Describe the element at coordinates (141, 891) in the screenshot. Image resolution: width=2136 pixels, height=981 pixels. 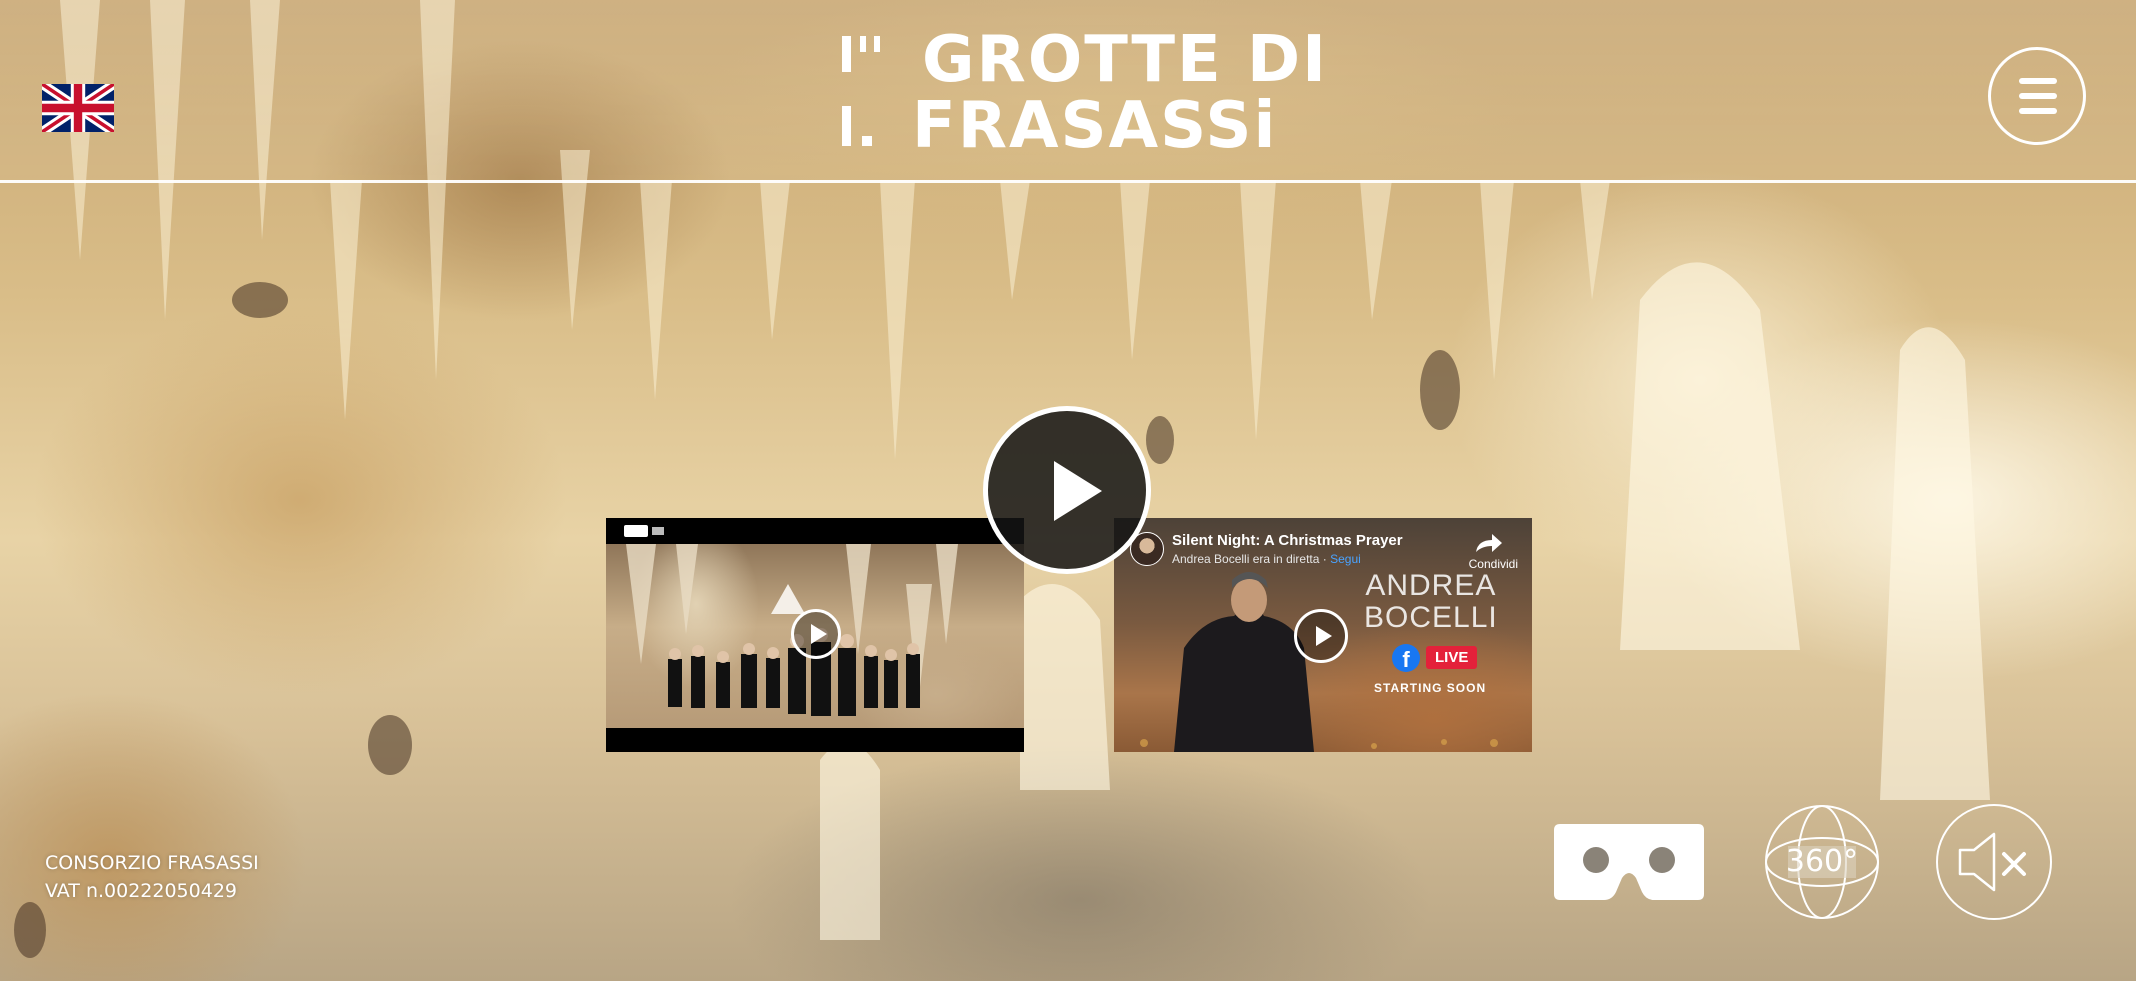
I see `vat-number: VAT n.00222050429` at that location.